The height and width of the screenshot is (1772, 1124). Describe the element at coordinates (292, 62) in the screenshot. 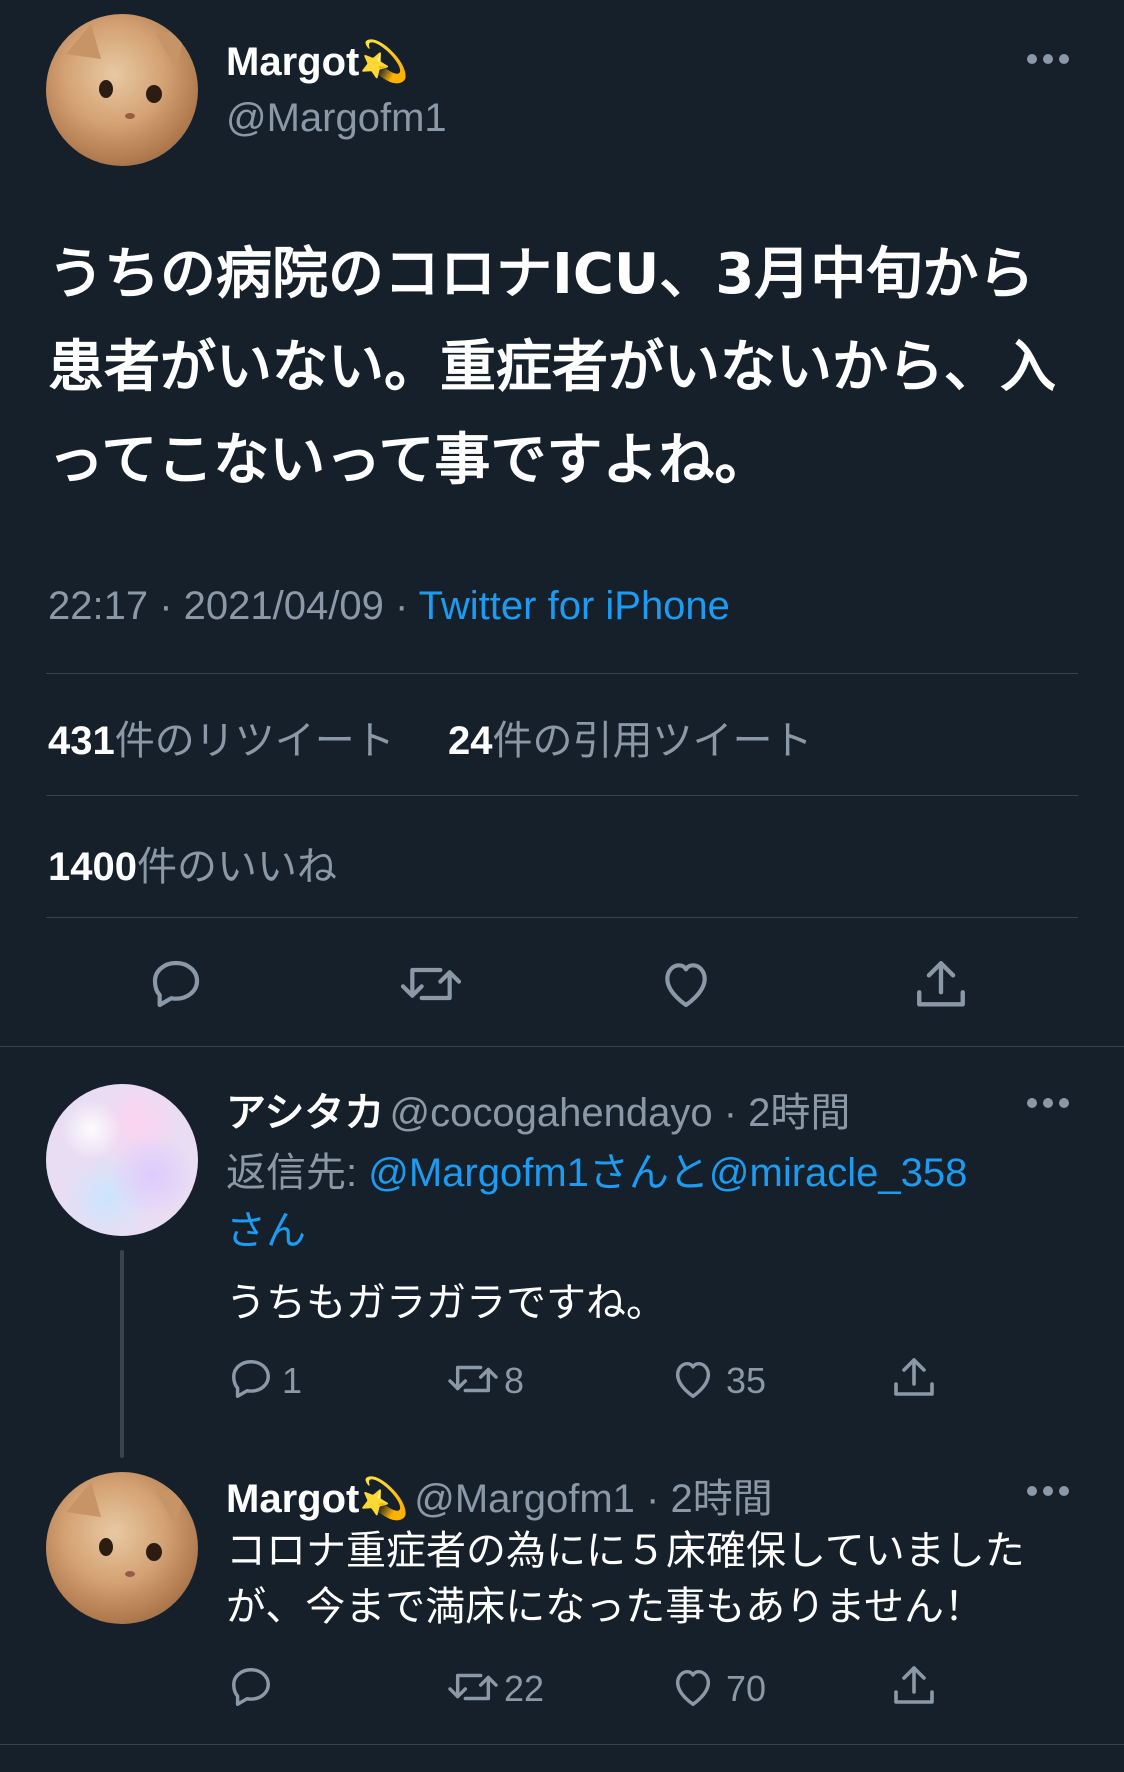

I see `author-name: Margot` at that location.